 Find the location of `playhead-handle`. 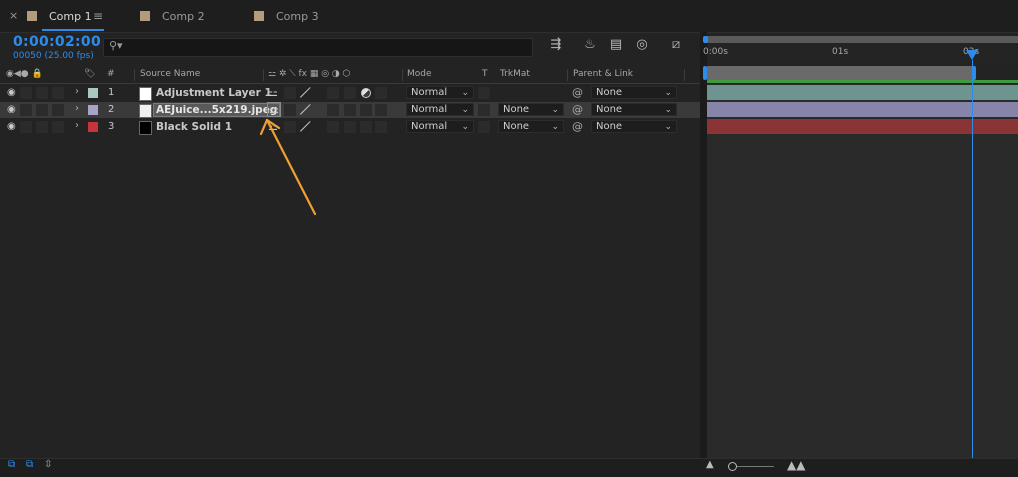

playhead-handle is located at coordinates (972, 55).